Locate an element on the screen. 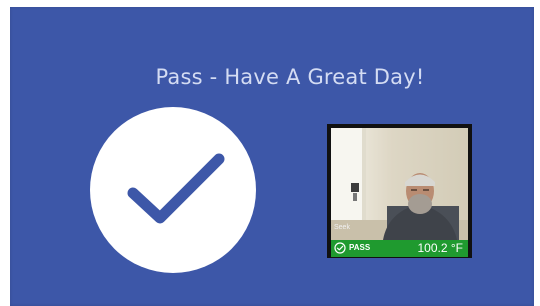 Image resolution: width=540 pixels, height=306 pixels. pass-check-icon is located at coordinates (340, 248).